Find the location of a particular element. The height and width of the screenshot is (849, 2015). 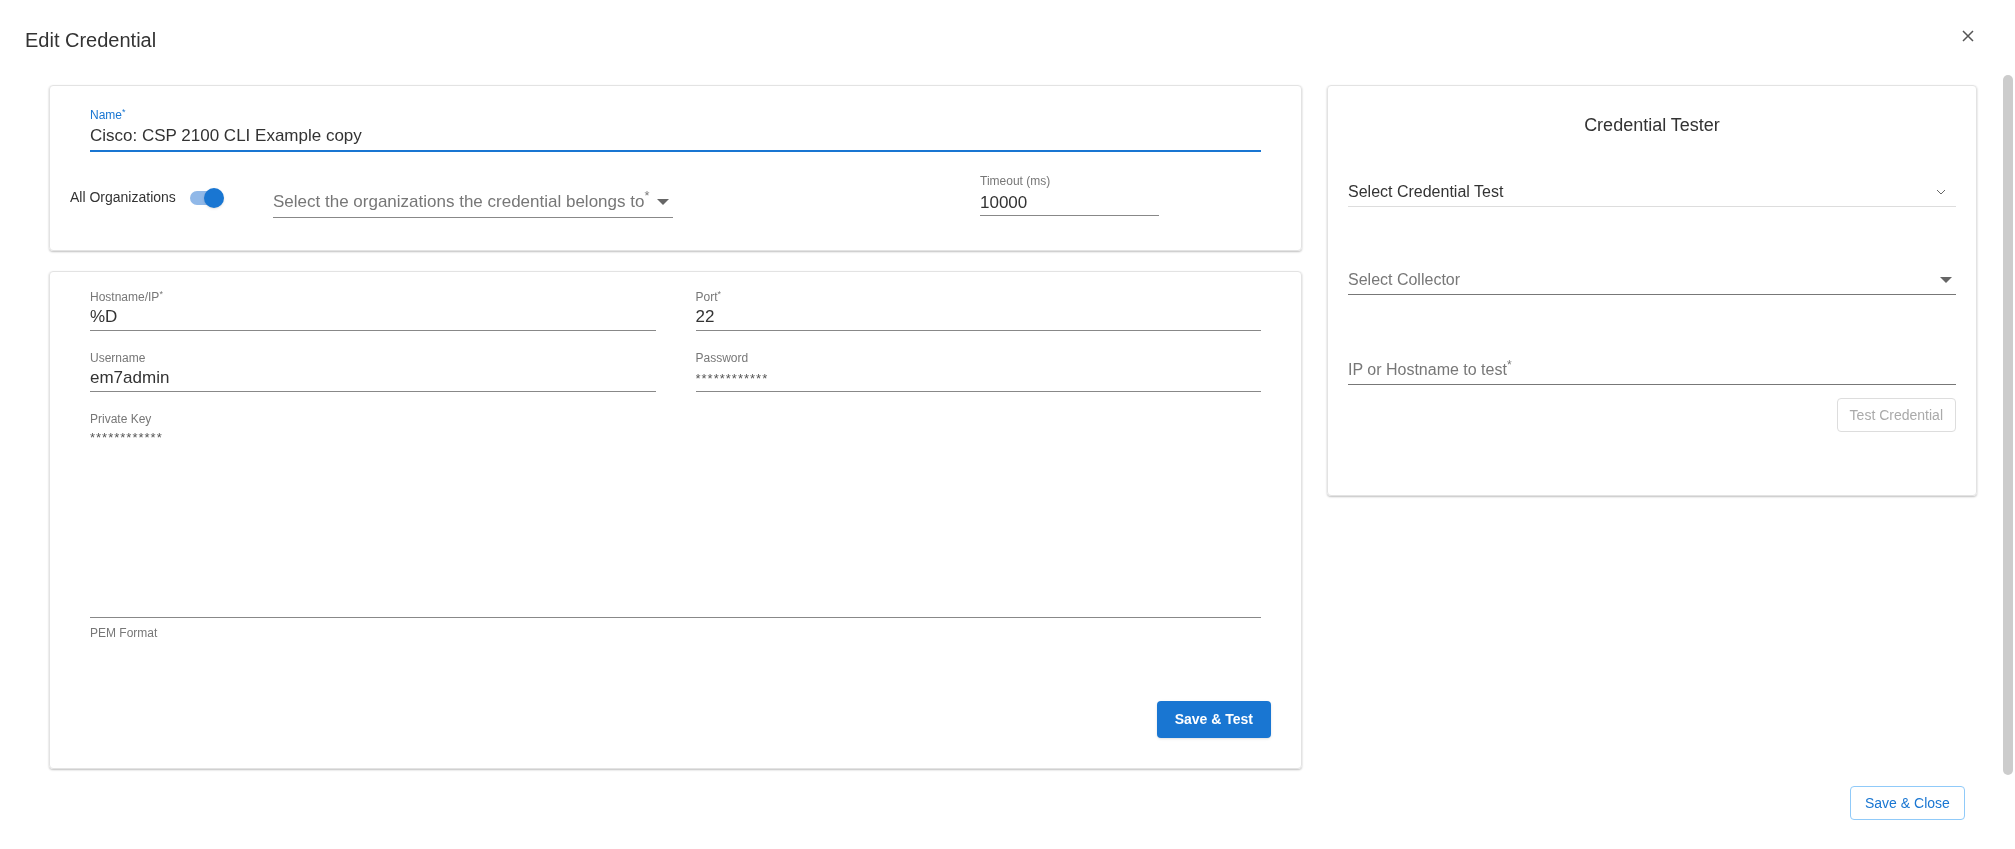

toggle-switch is located at coordinates (206, 198).